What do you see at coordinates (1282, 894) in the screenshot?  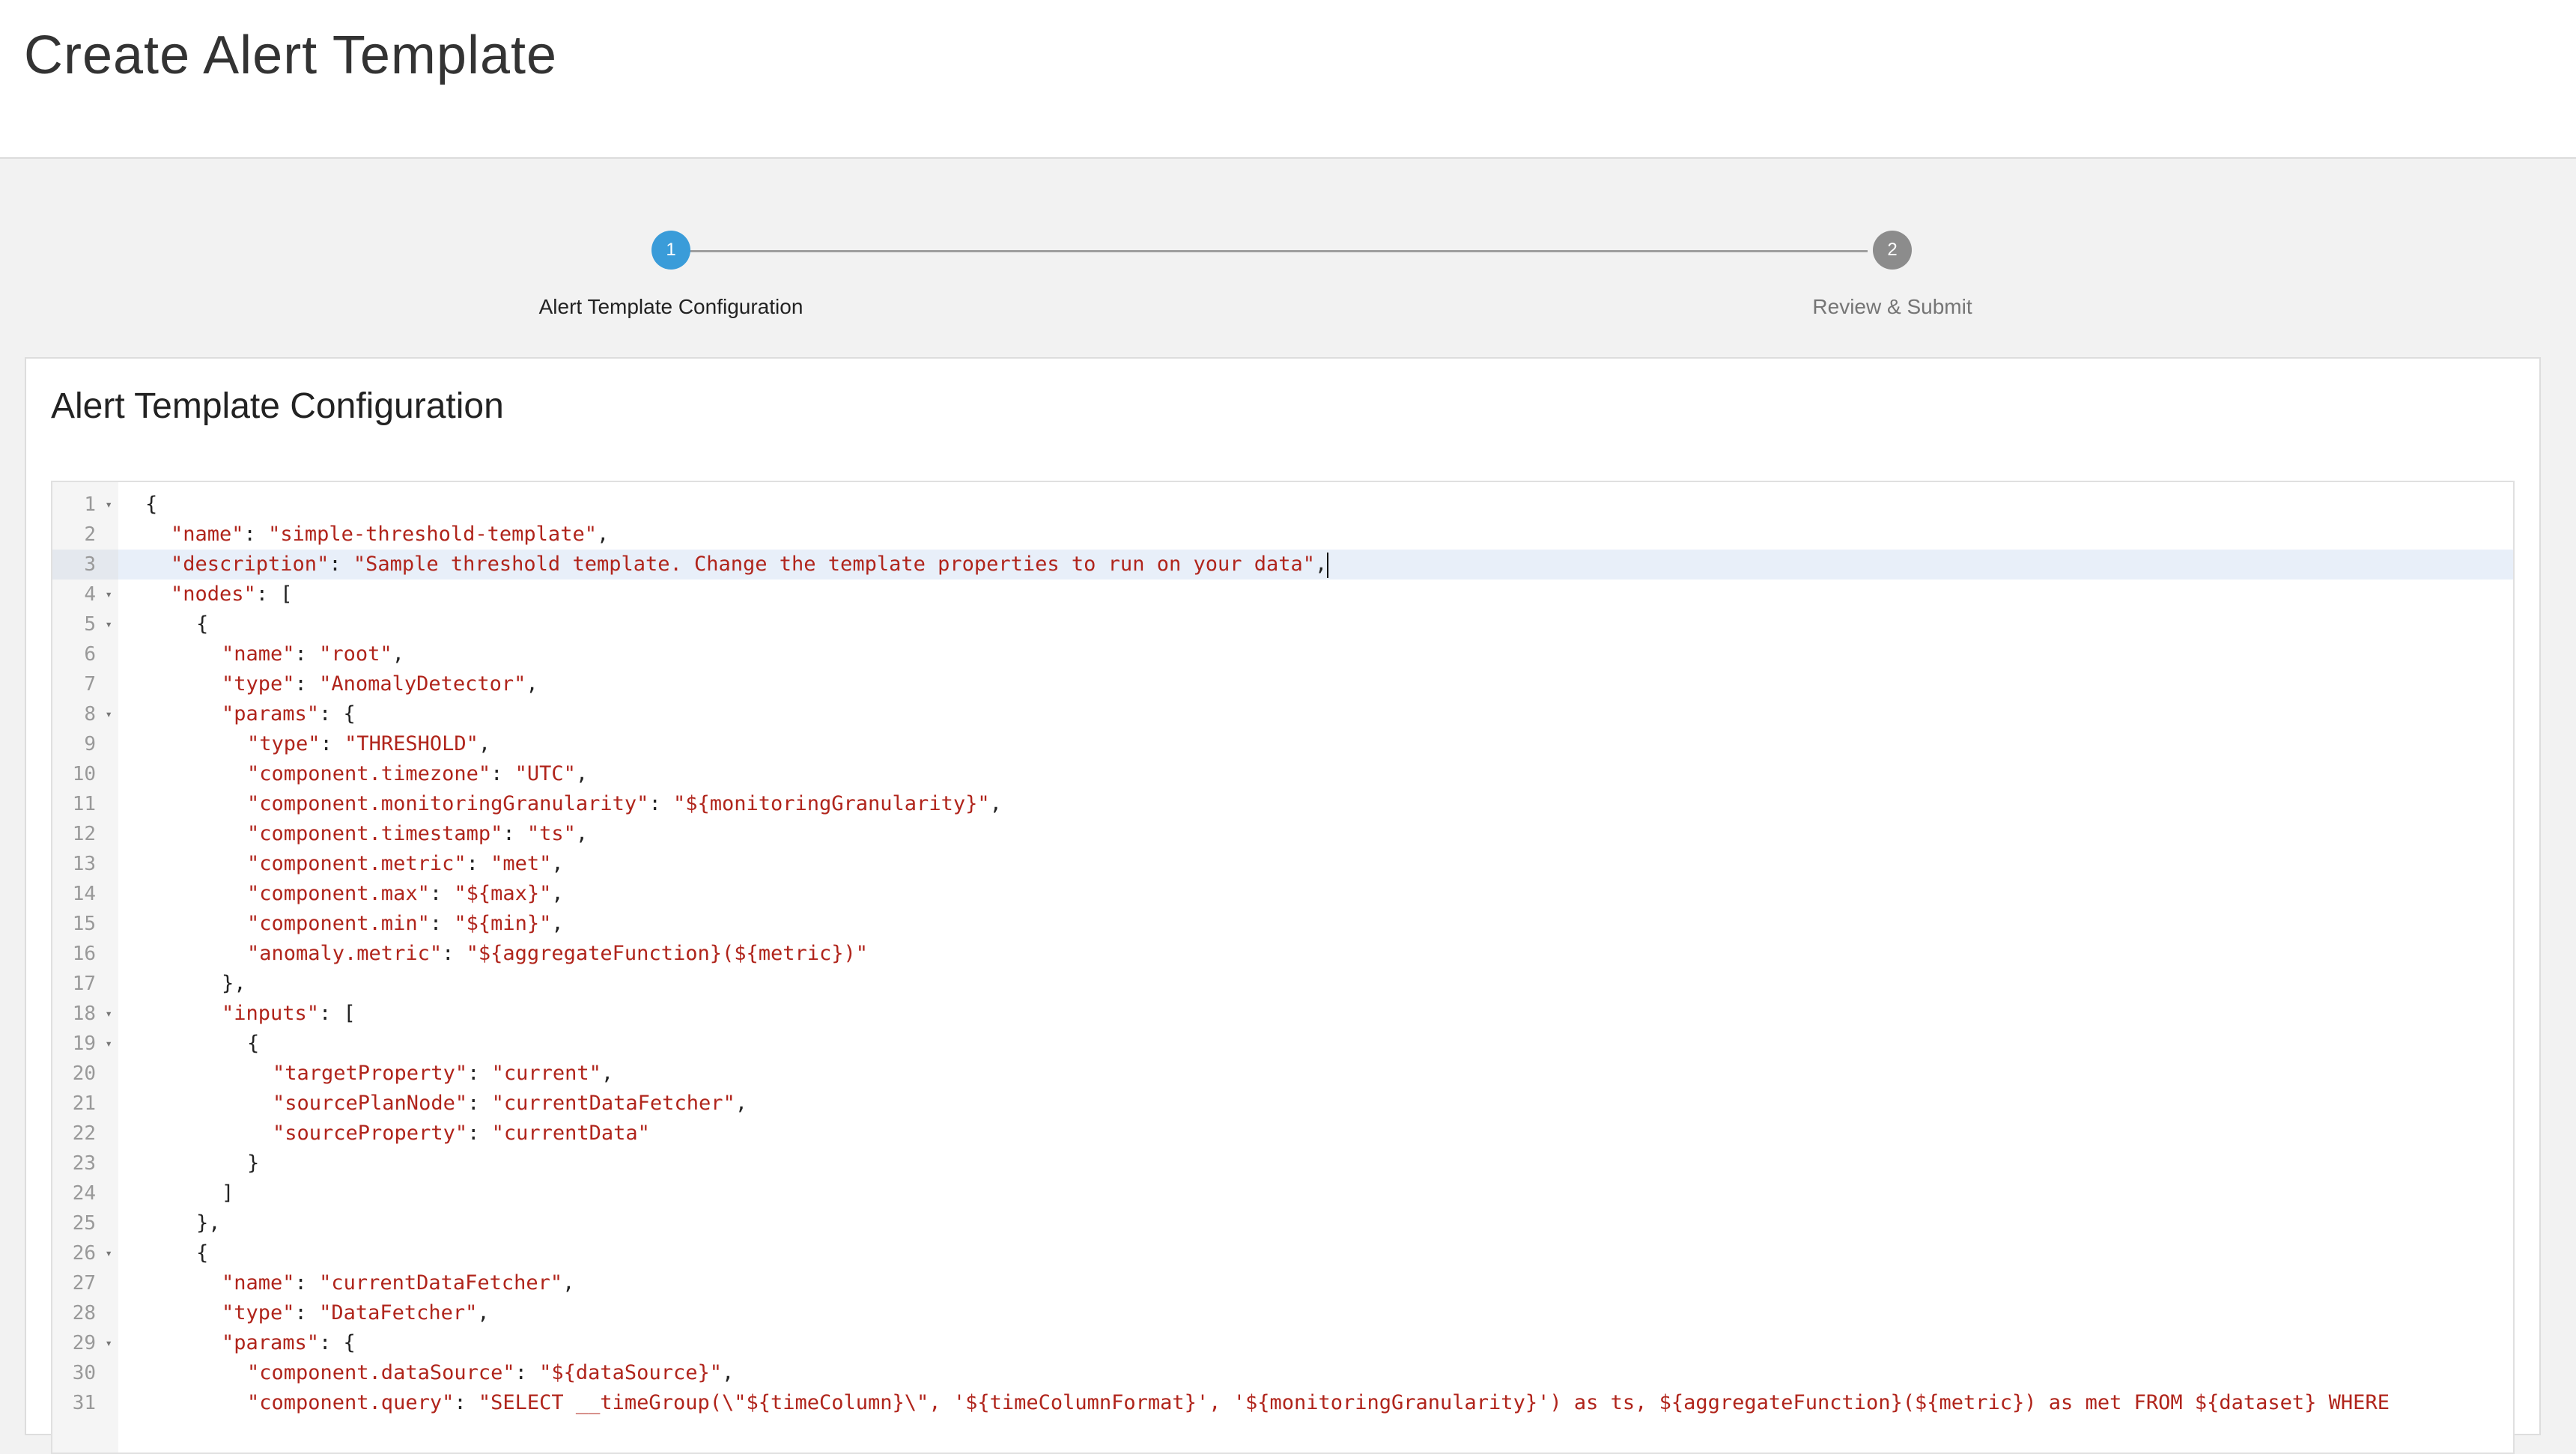 I see `code-line: 14 "component.max": "${max}",` at bounding box center [1282, 894].